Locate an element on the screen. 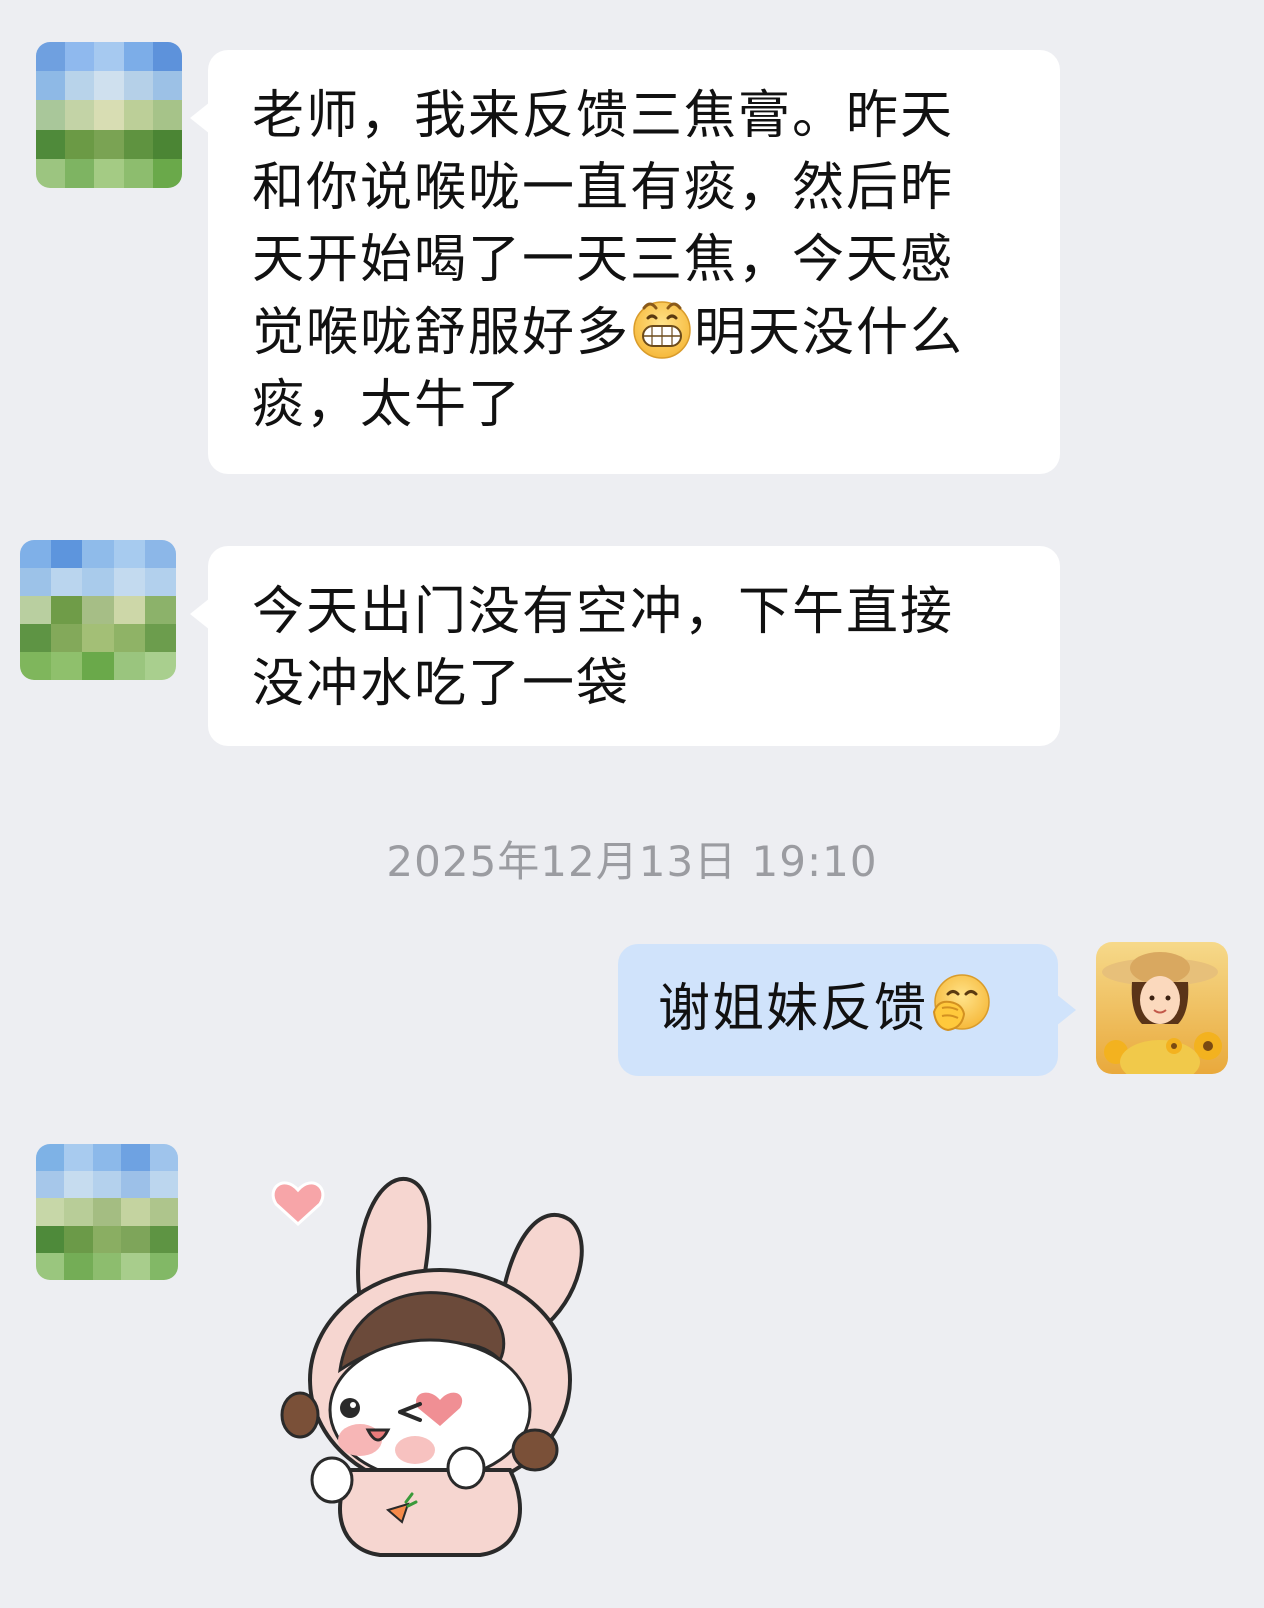 Image resolution: width=1264 pixels, height=1608 pixels. message-line: 痰，太牛了 is located at coordinates (387, 405).